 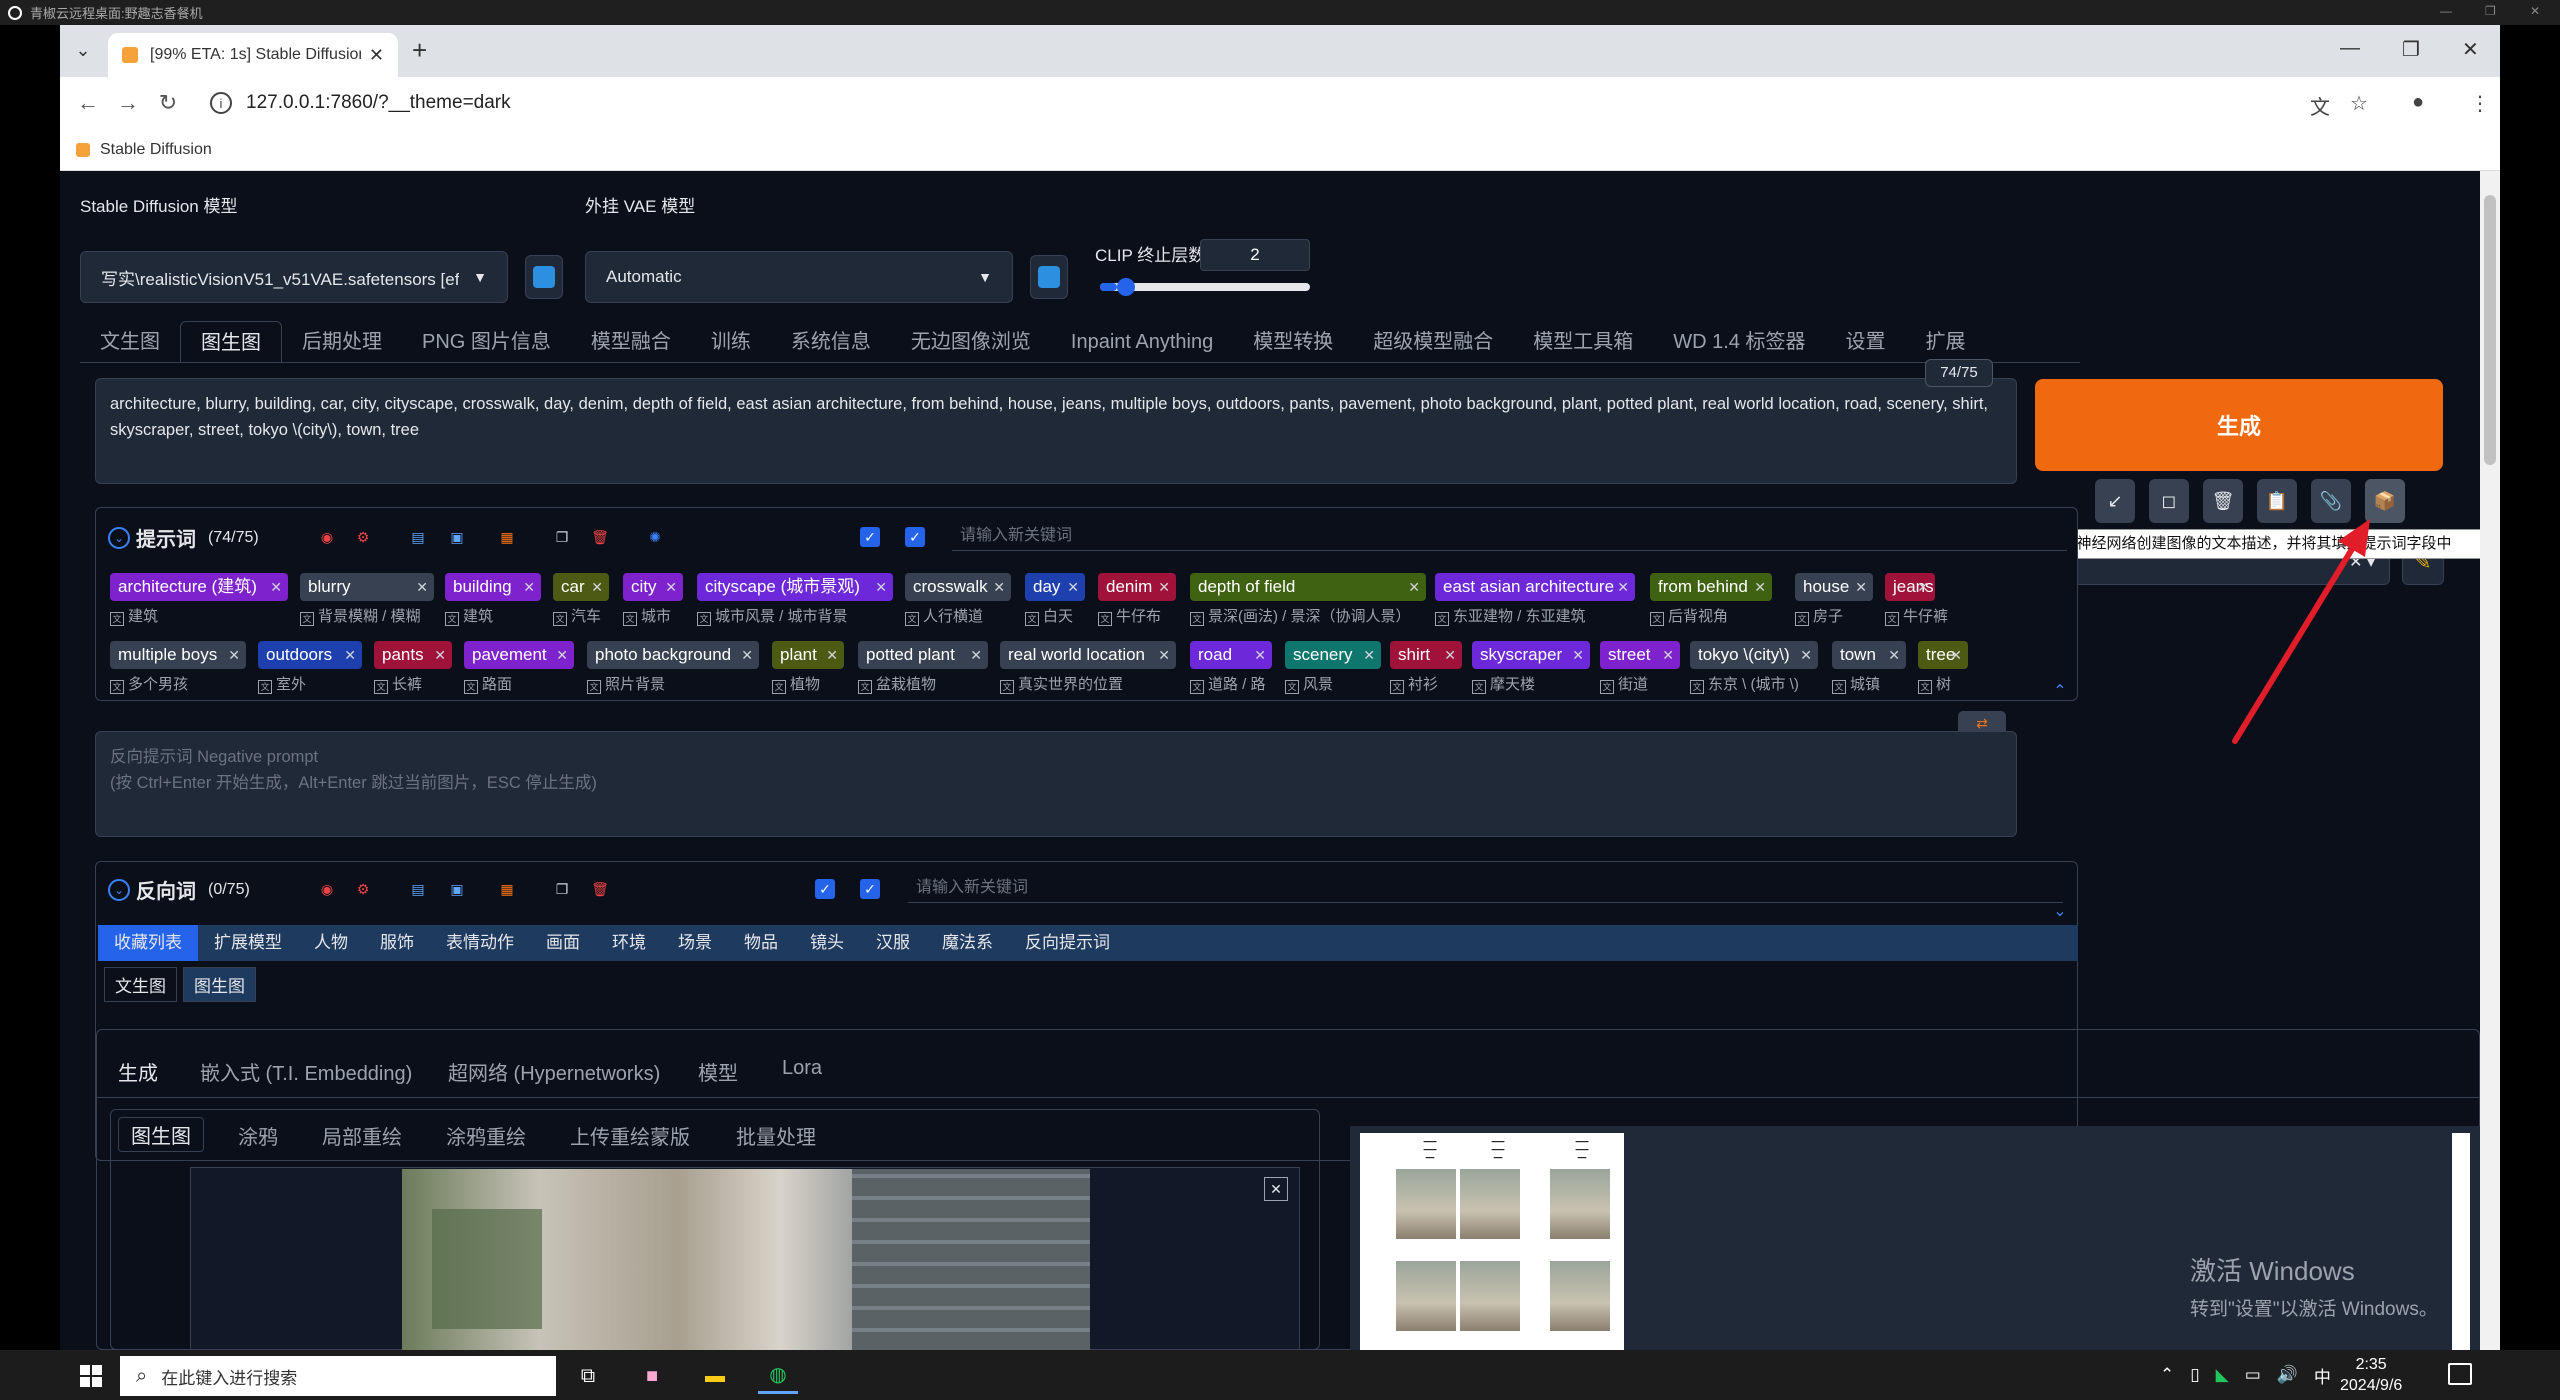 I want to click on prompt-tag: pavement ✕, so click(x=519, y=655).